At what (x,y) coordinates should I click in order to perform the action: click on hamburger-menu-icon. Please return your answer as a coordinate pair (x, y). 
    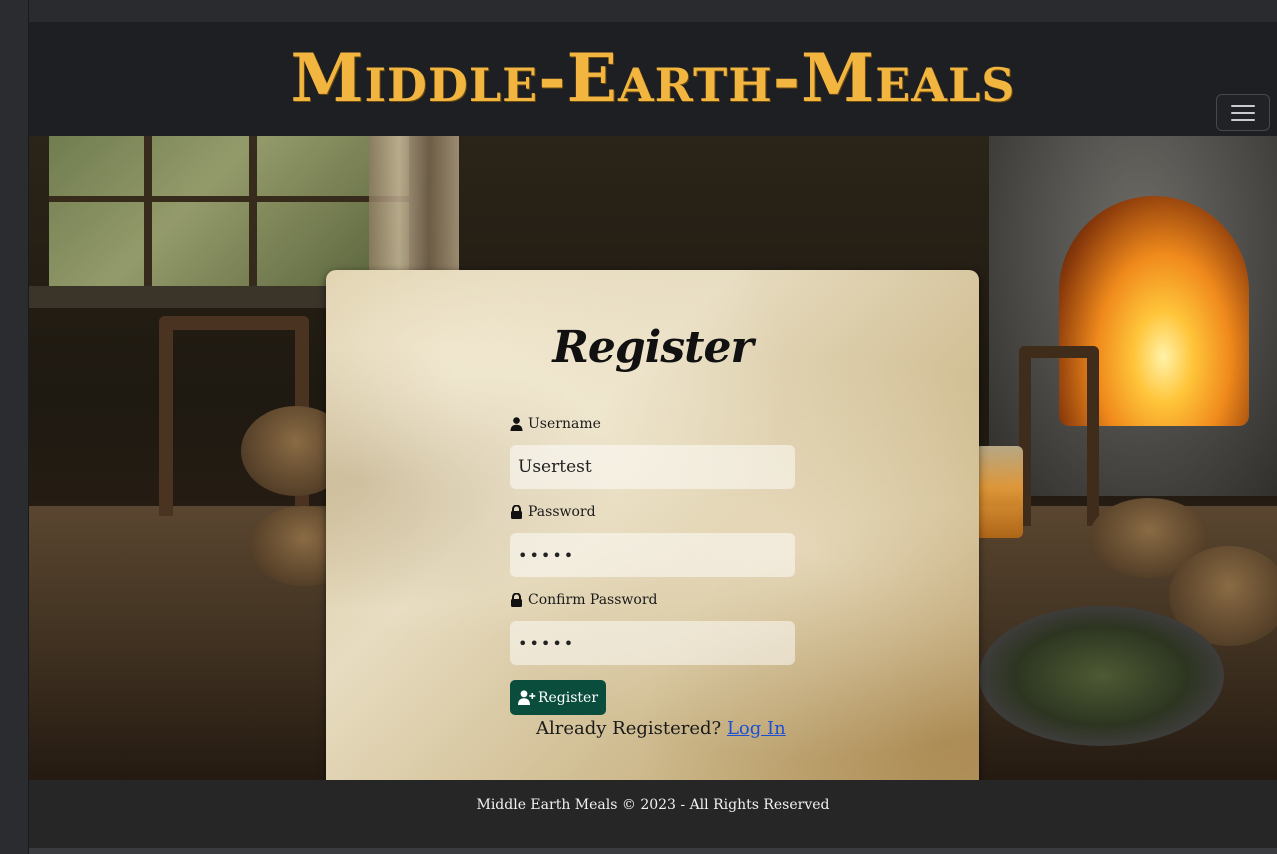
    Looking at the image, I should click on (1243, 106).